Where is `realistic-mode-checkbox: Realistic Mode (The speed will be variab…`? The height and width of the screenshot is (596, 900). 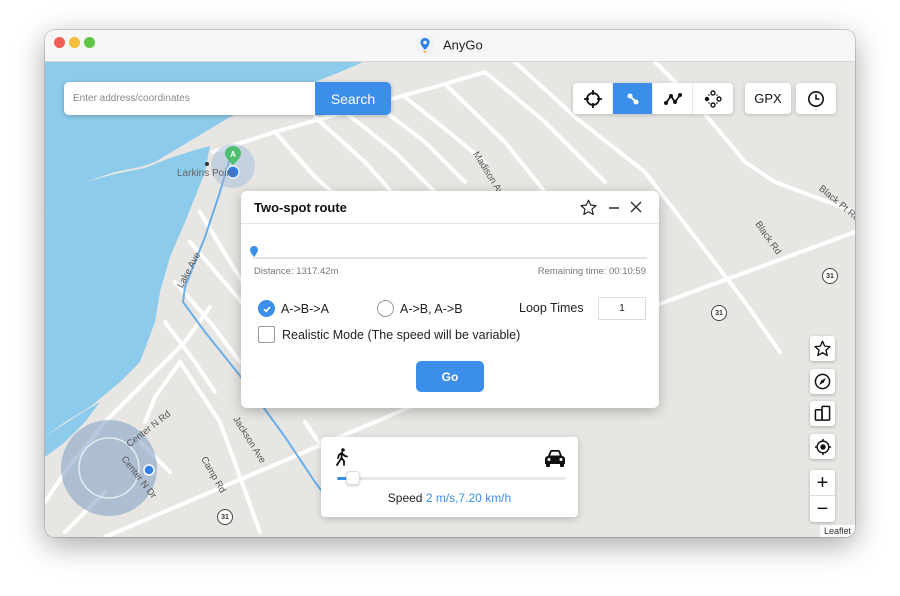
realistic-mode-checkbox: Realistic Mode (The speed will be variab… is located at coordinates (389, 334).